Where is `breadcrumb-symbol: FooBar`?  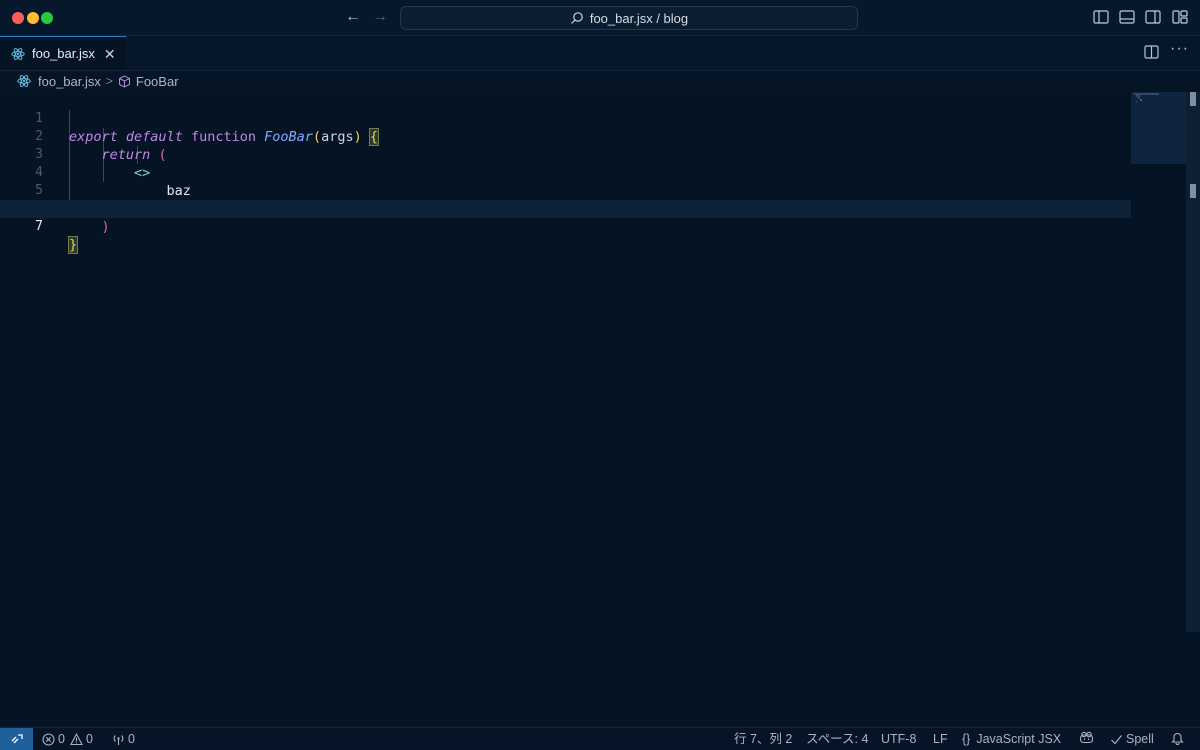 breadcrumb-symbol: FooBar is located at coordinates (157, 81).